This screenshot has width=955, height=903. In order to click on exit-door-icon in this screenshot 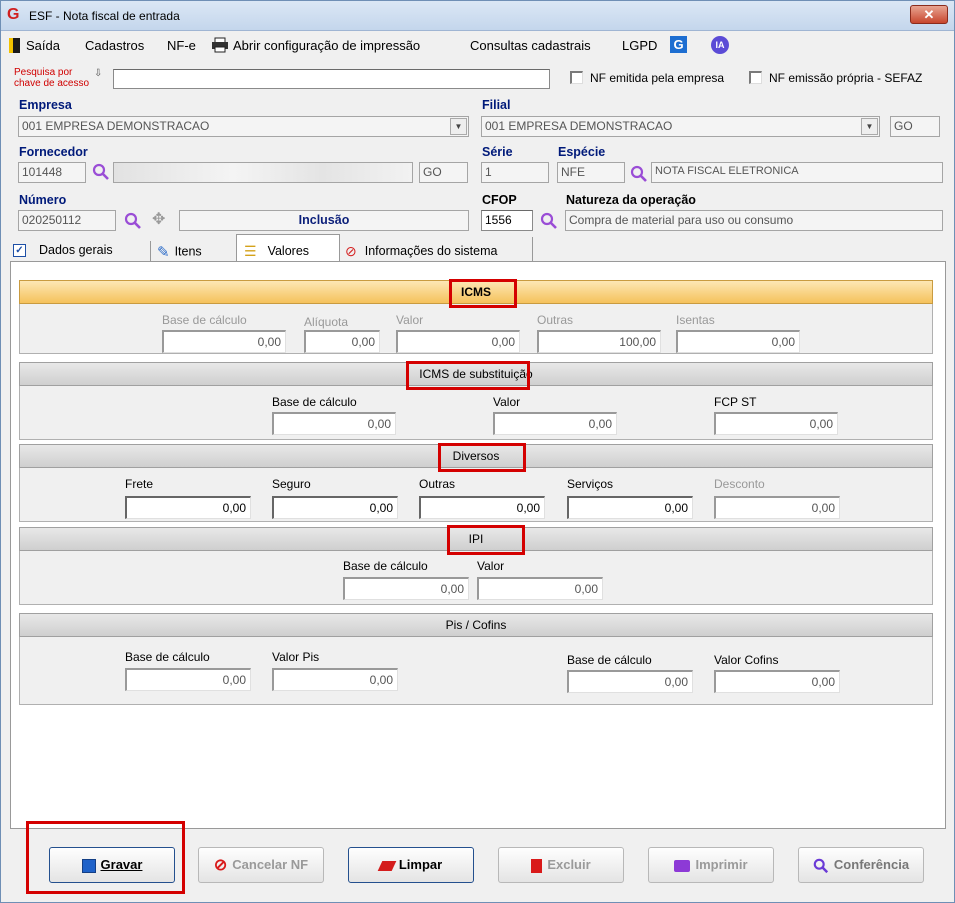, I will do `click(14, 45)`.